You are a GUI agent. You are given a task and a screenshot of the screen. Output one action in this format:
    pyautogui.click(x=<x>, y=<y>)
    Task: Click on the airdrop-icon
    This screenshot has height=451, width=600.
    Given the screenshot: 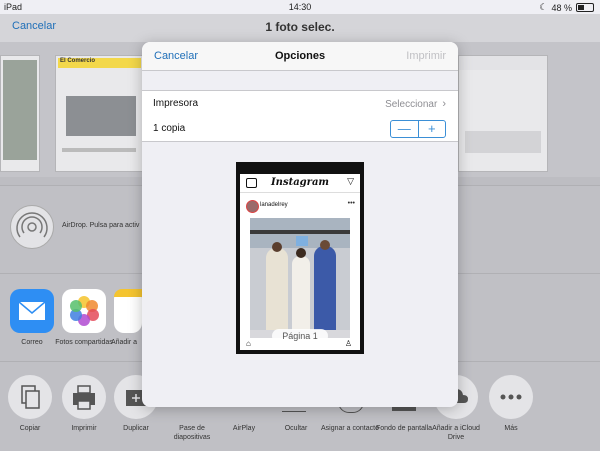 What is the action you would take?
    pyautogui.click(x=32, y=227)
    